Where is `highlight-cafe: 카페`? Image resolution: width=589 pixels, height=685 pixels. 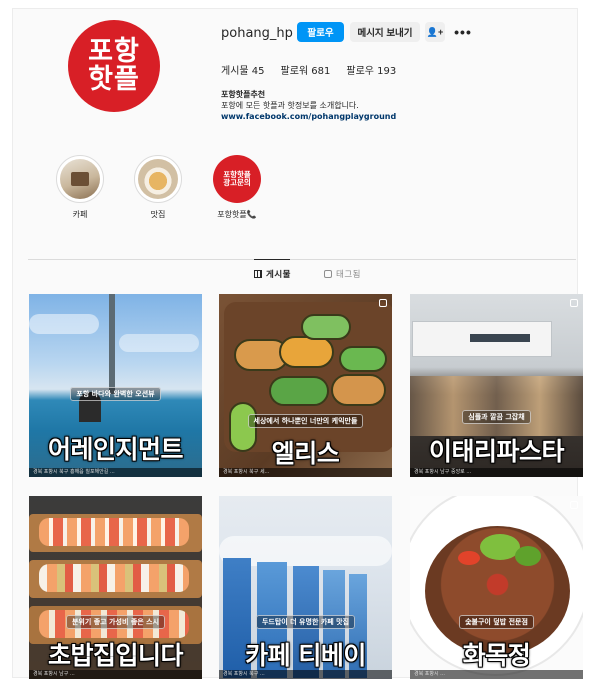
highlight-cafe: 카페 is located at coordinates (80, 187).